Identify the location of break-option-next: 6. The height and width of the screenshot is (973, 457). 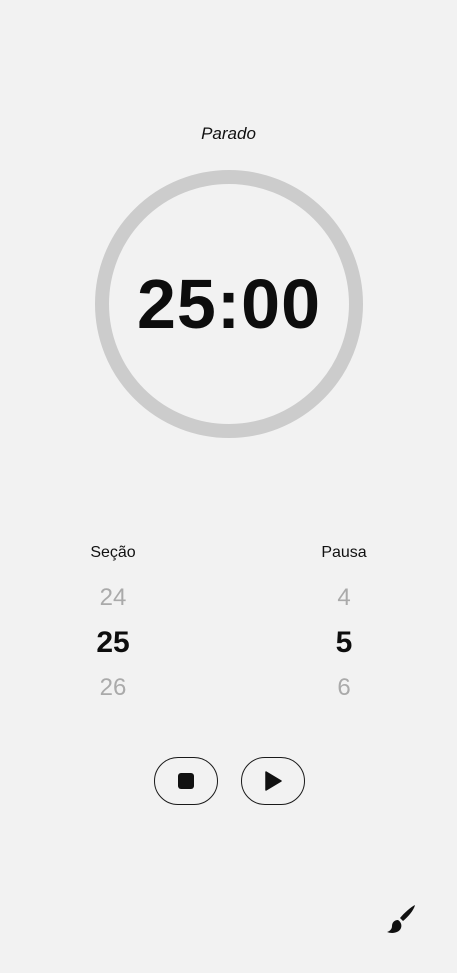
(344, 687).